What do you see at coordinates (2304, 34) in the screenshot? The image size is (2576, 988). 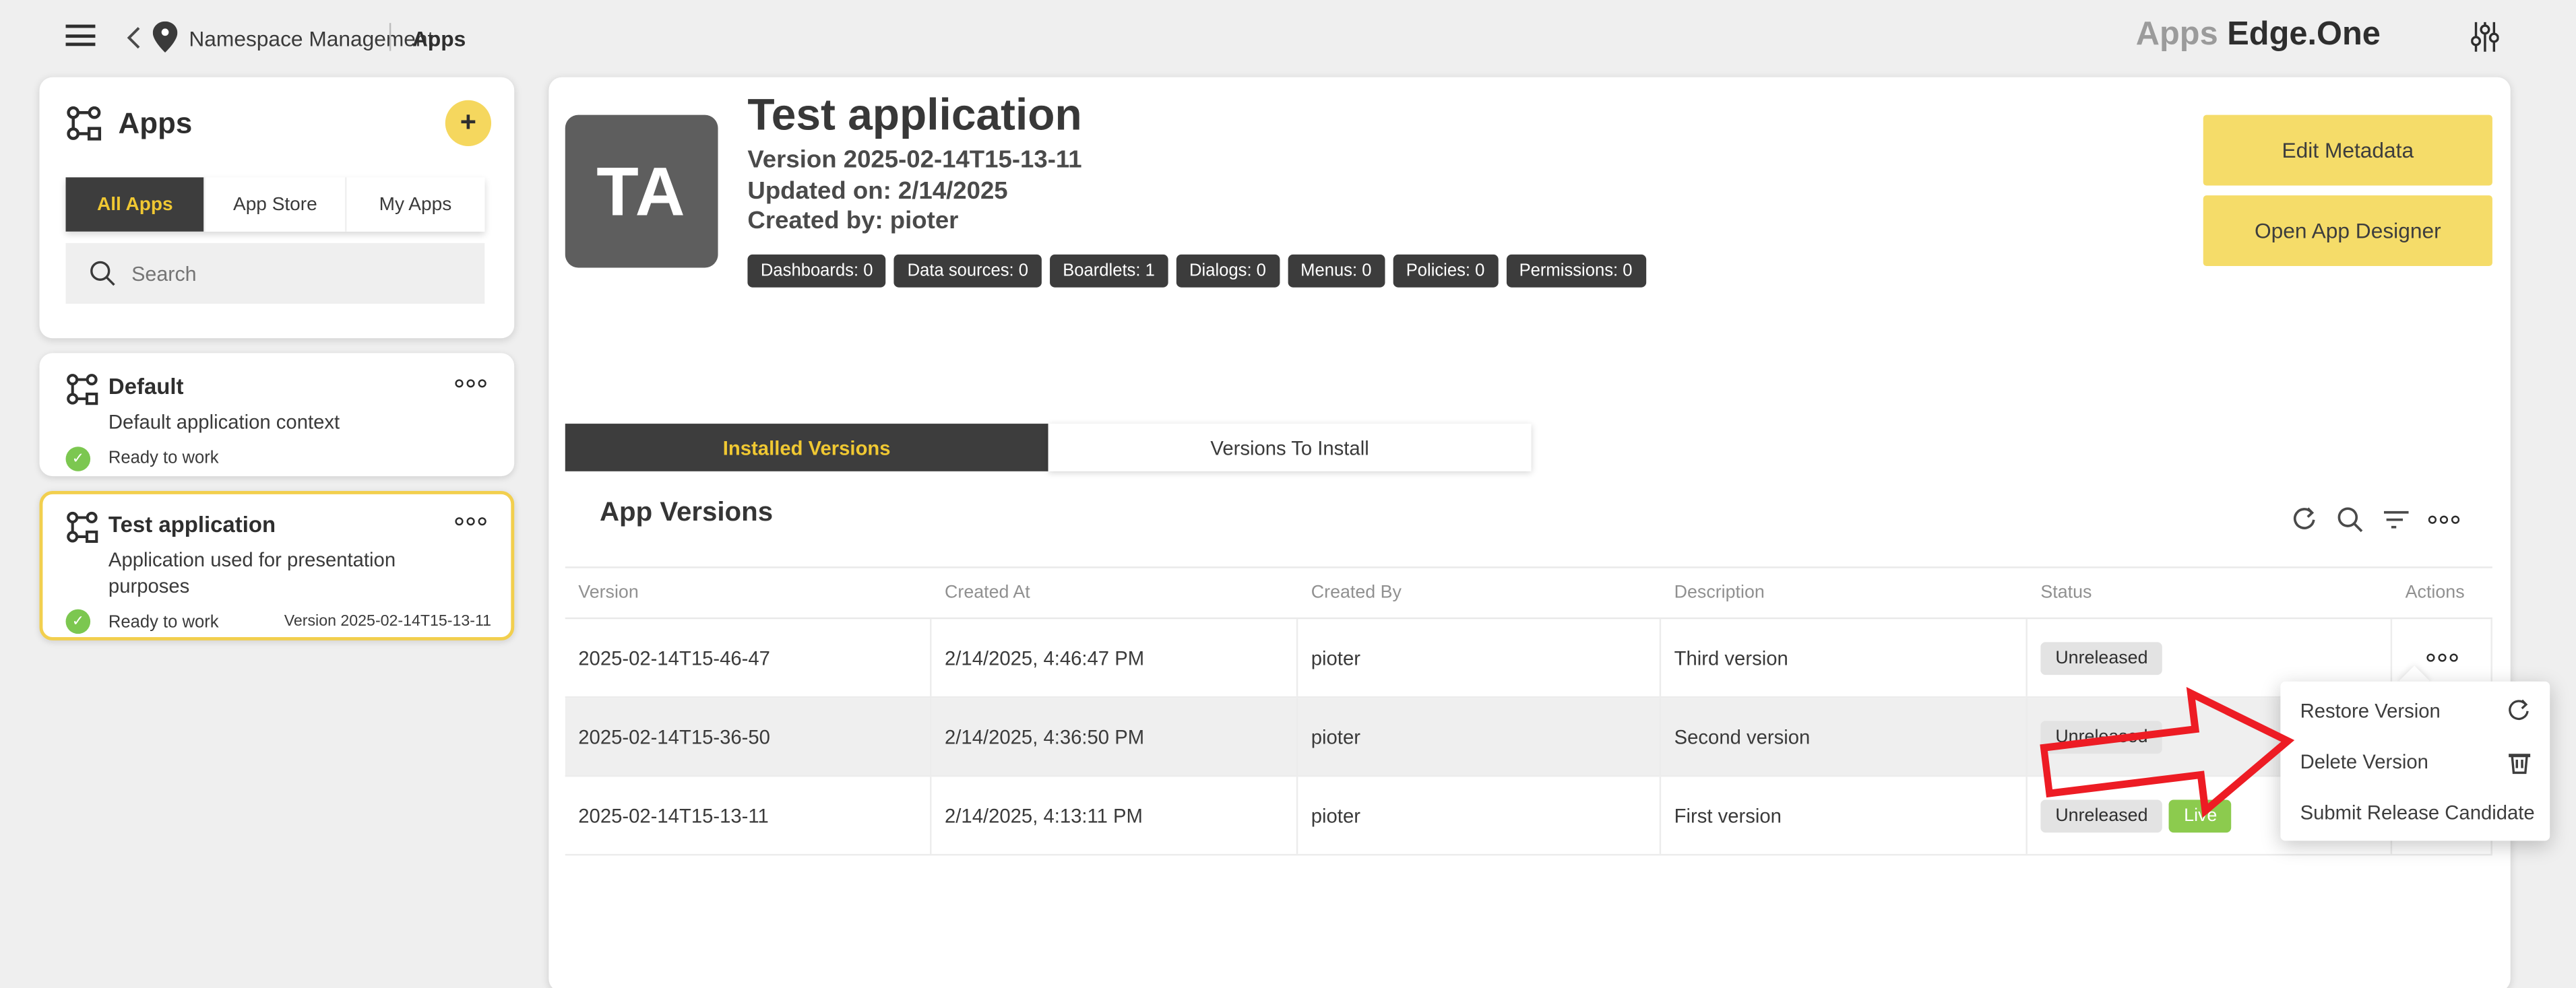 I see `logo-bold: Edge.One` at bounding box center [2304, 34].